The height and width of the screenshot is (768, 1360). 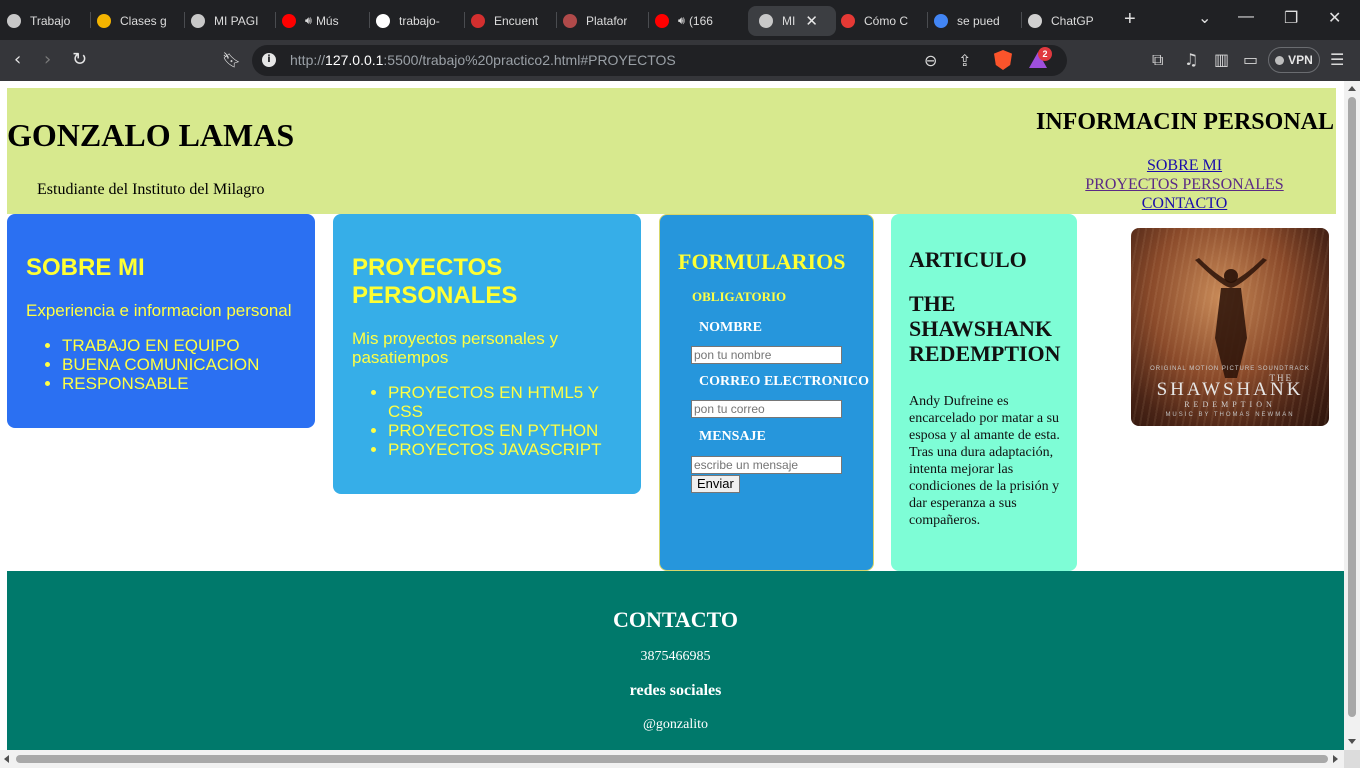 I want to click on menu-icon: ☰, so click(x=1337, y=59).